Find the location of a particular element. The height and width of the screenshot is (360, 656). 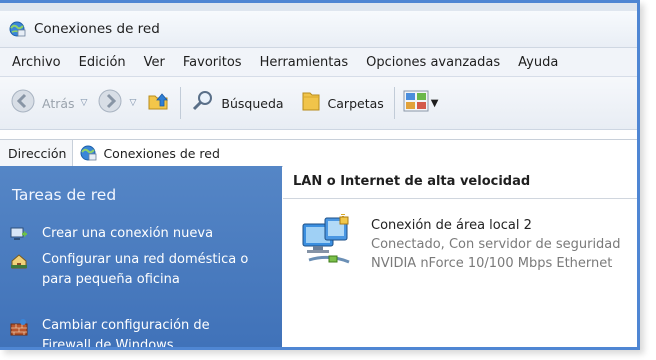

menu-edicion: Edición is located at coordinates (102, 62).